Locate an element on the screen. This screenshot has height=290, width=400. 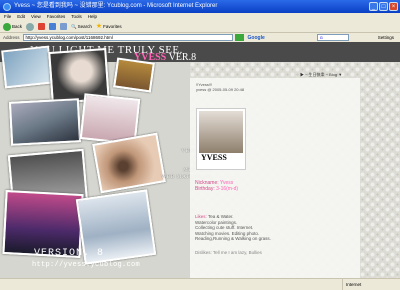
favorites-button: ★ Favorites is located at coordinates (109, 26).